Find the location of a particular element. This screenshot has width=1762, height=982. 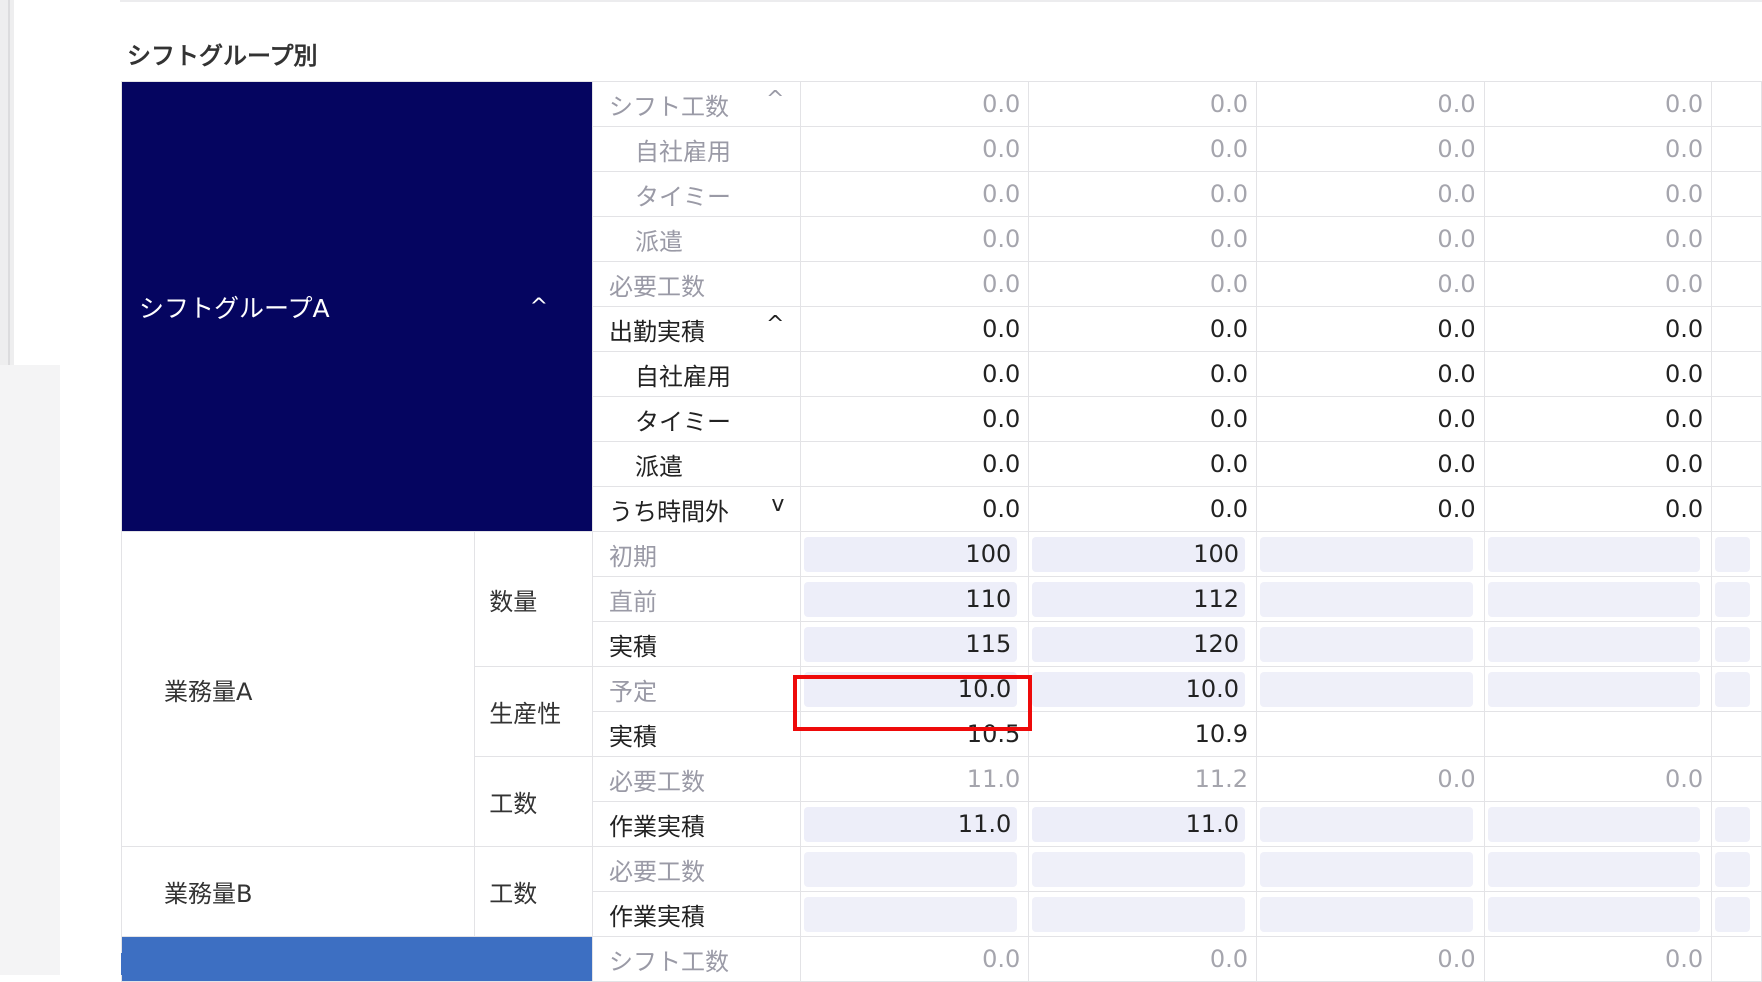

value-input: 110 is located at coordinates (911, 599).